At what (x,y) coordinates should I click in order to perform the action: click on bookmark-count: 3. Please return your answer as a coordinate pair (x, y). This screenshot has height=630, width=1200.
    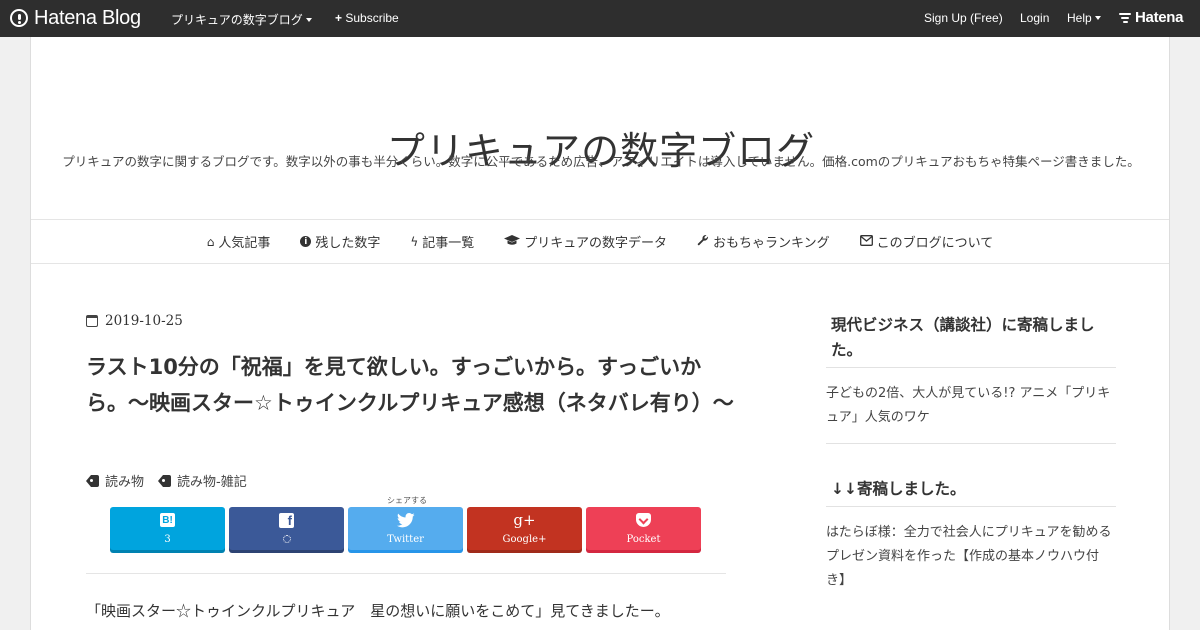
    Looking at the image, I should click on (167, 539).